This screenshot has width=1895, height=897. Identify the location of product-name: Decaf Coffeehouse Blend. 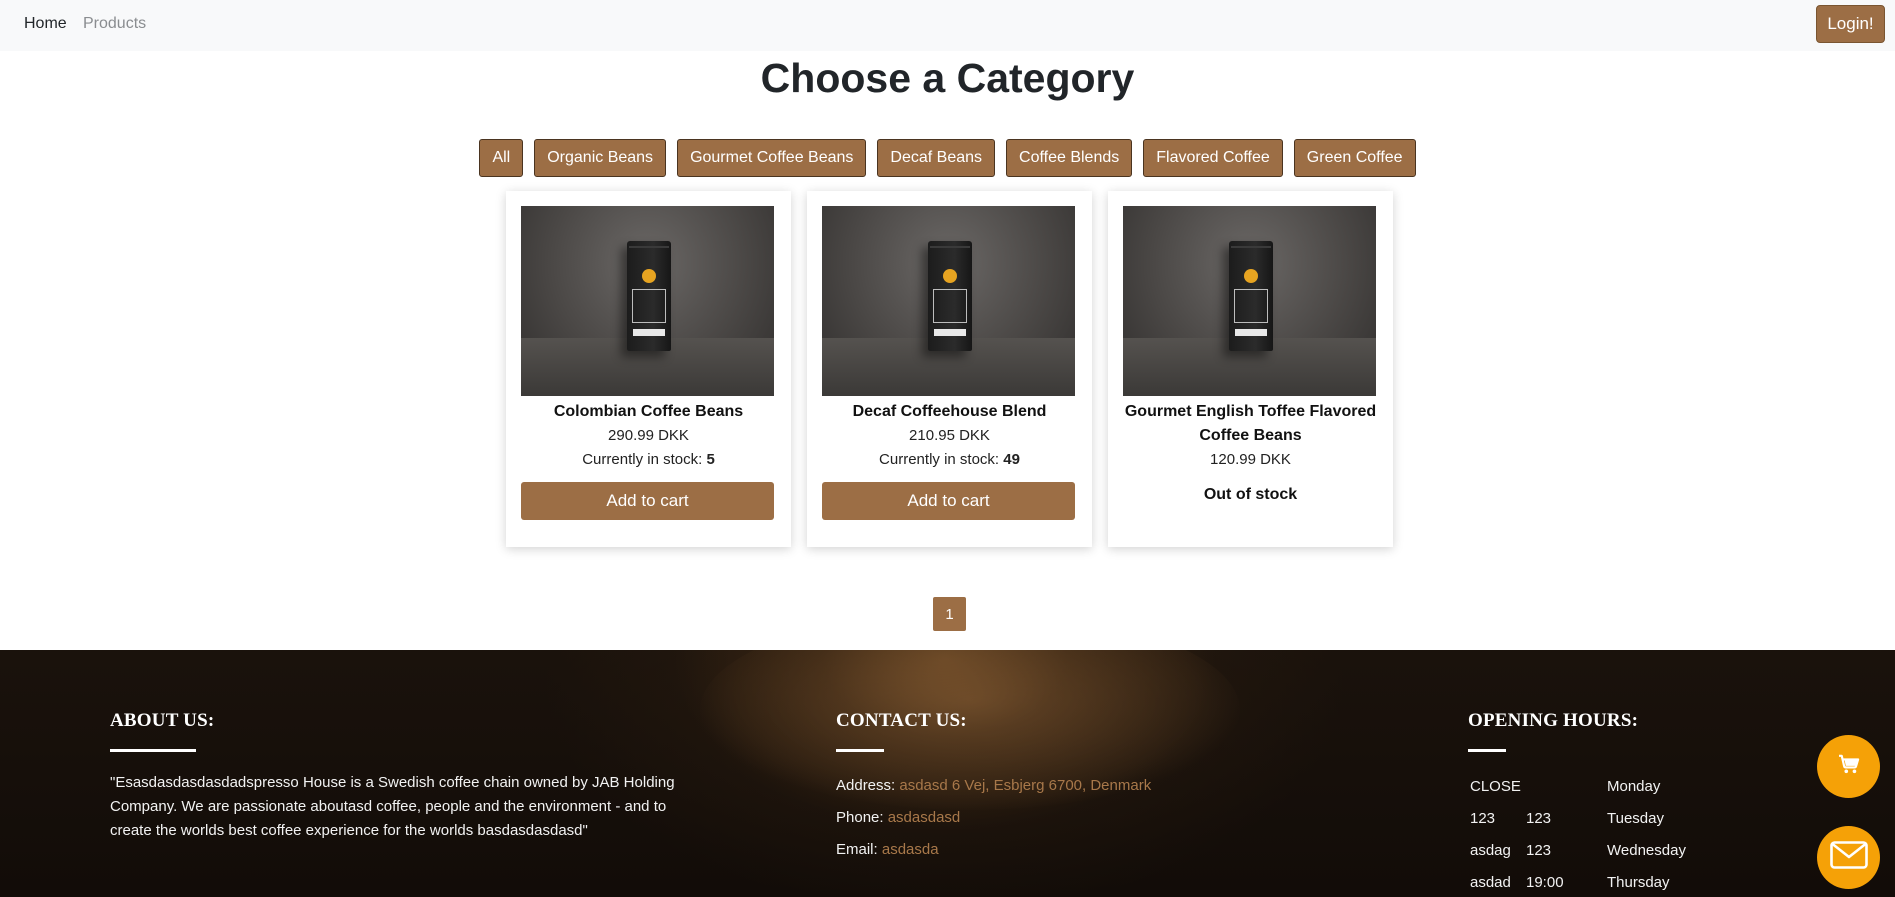
(949, 411).